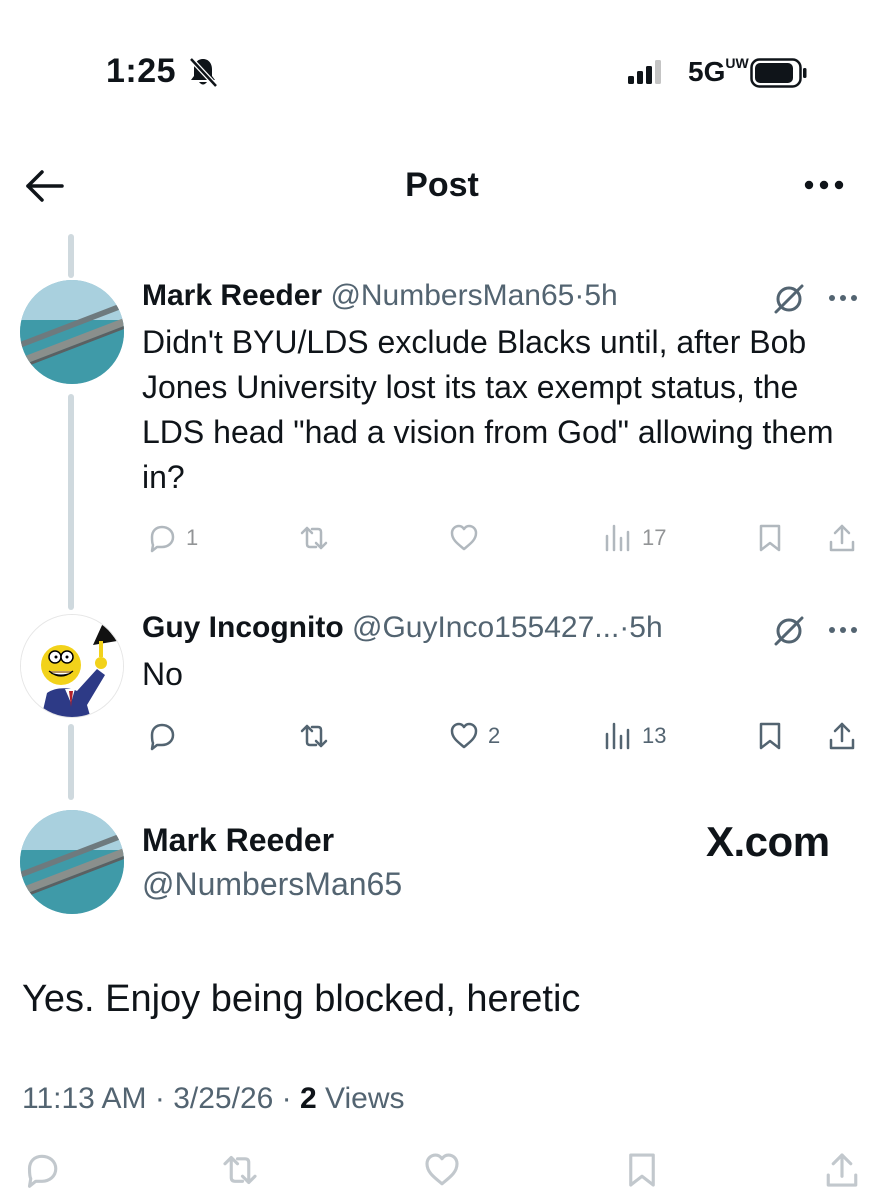 This screenshot has width=884, height=1200. I want to click on author-name: Guy Incognito, so click(243, 627).